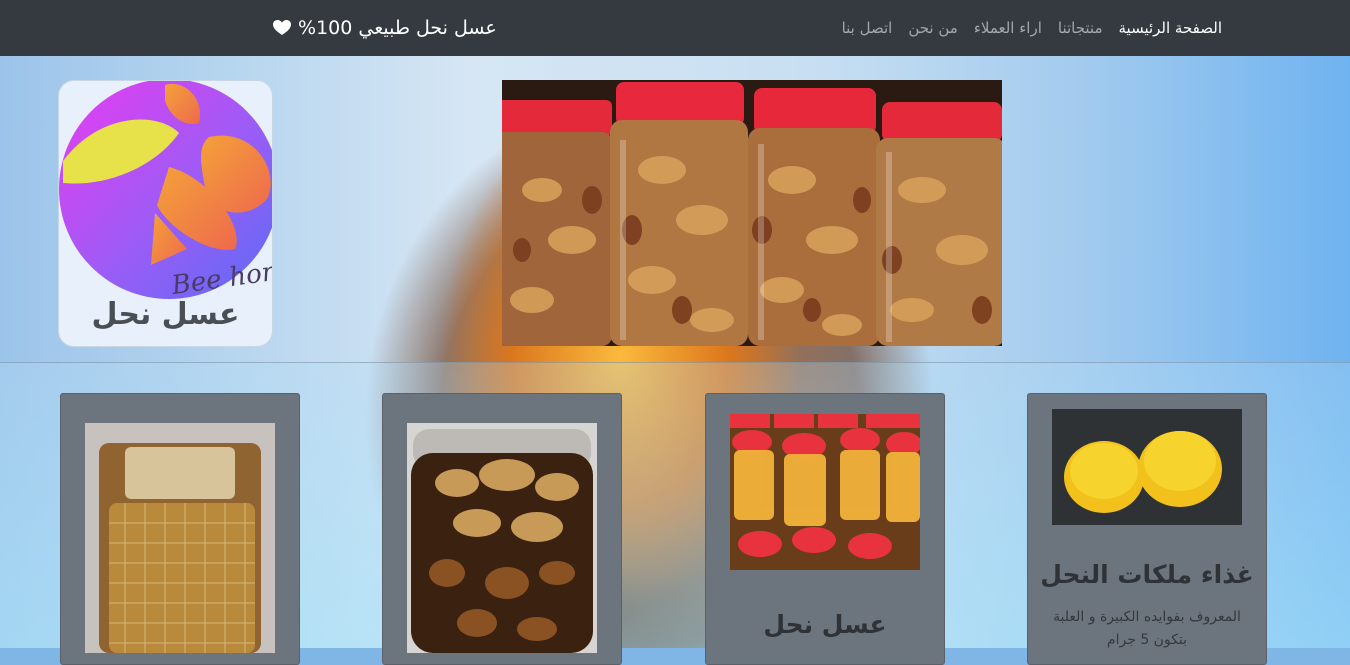 The image size is (1350, 665). I want to click on heart-icon, so click(282, 28).